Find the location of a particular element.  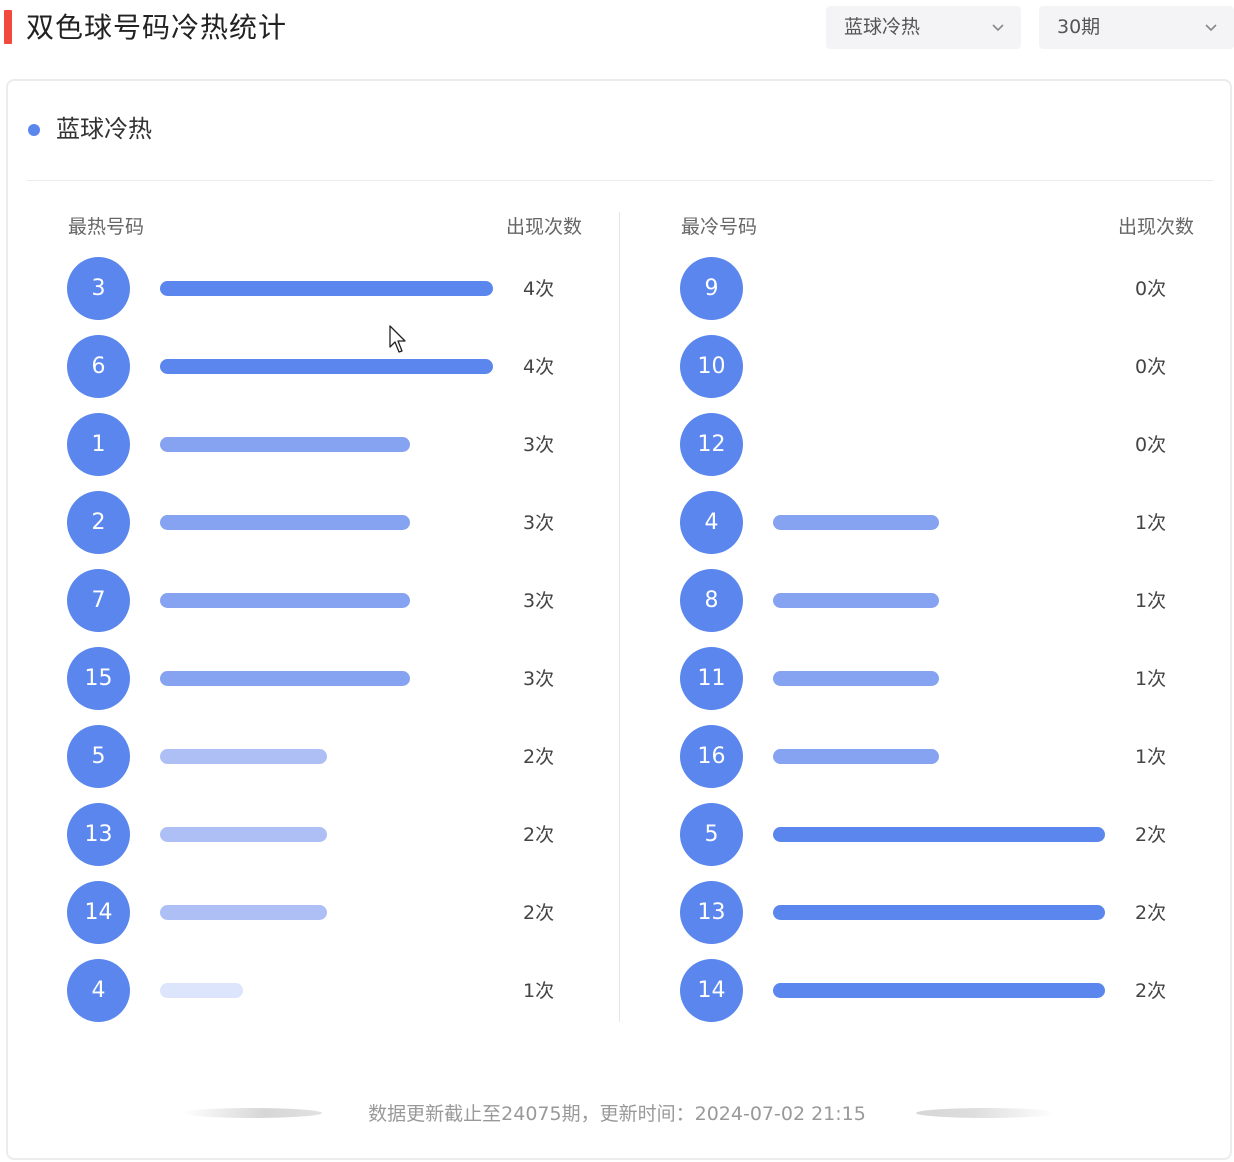

cold-row: 14 2次 is located at coordinates (937, 991).